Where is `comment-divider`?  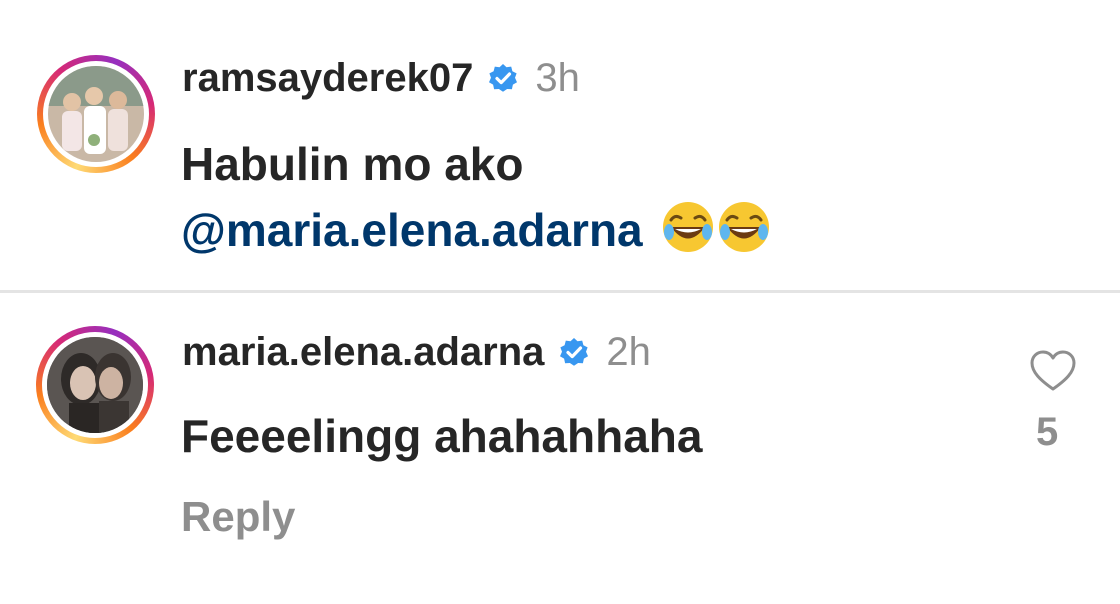
comment-divider is located at coordinates (560, 291).